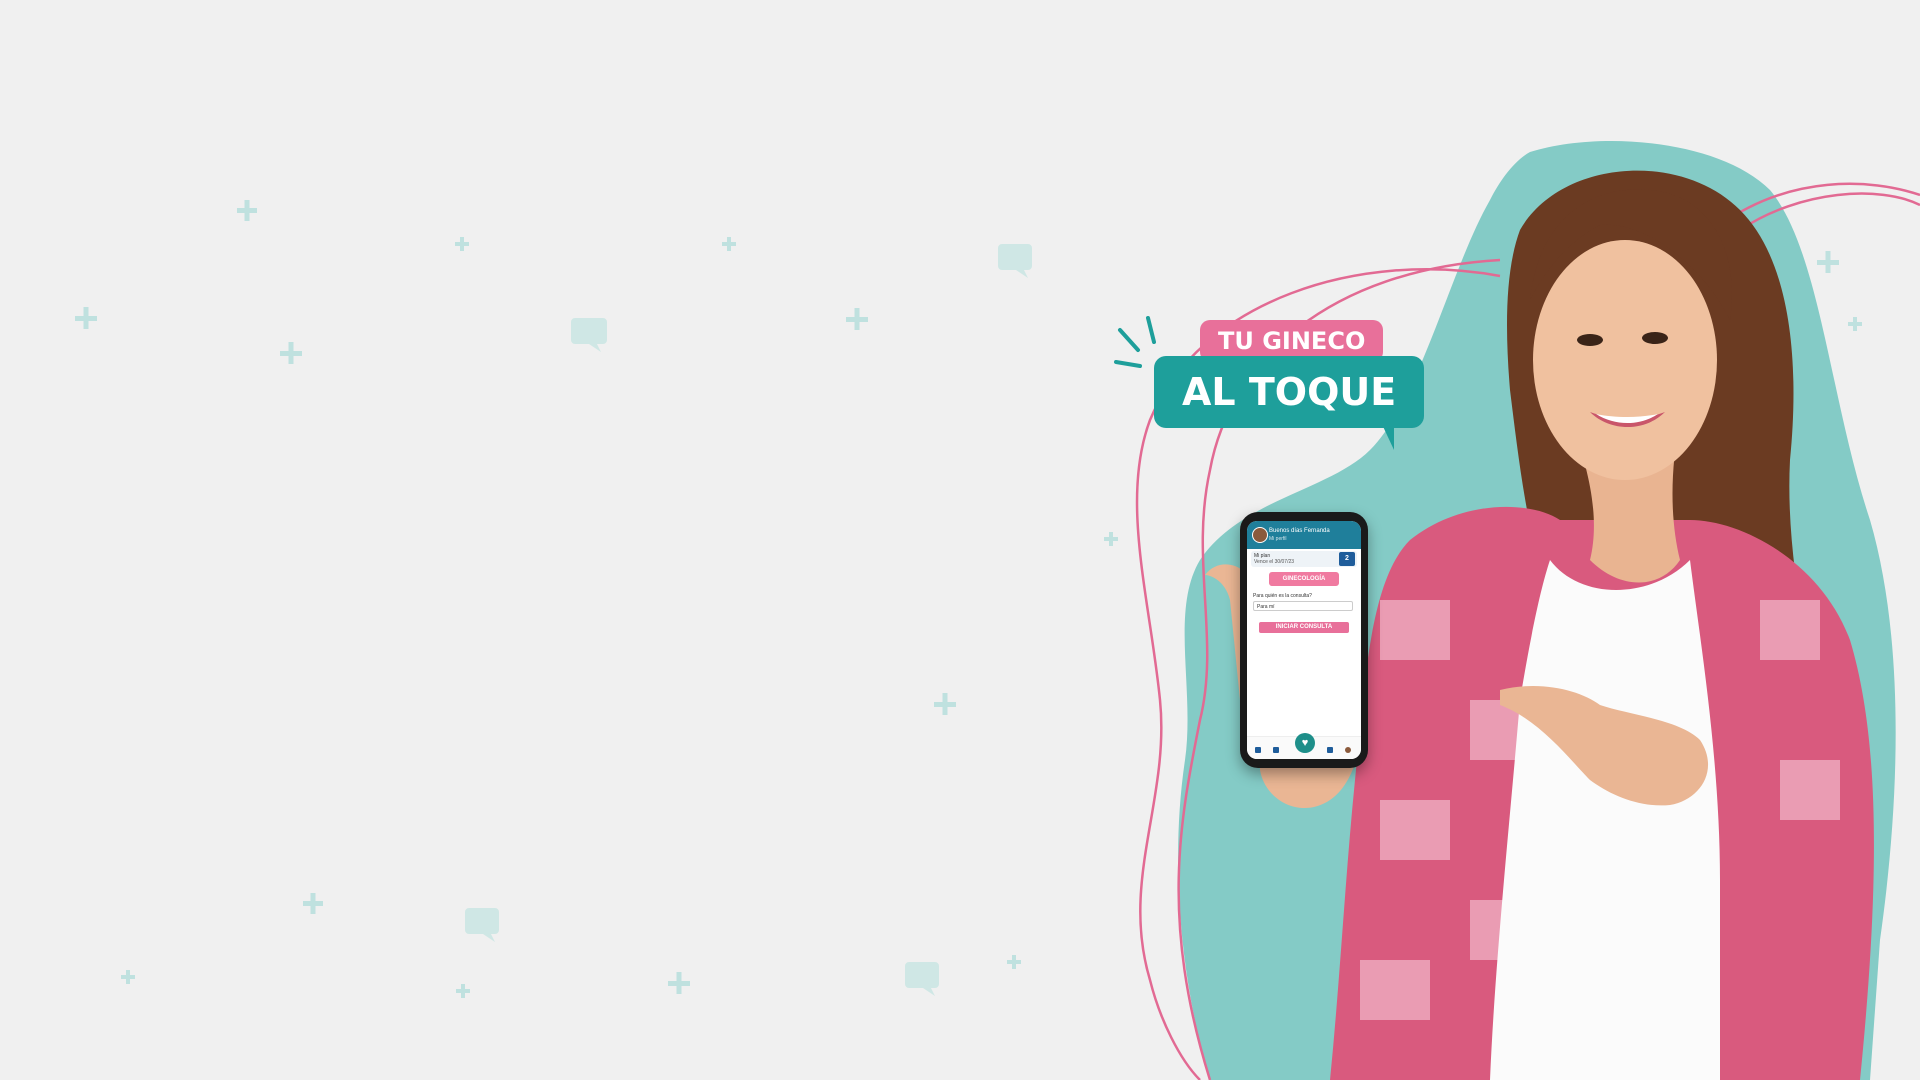  What do you see at coordinates (1299, 531) in the screenshot?
I see `greeting-text: Buenos días Fernanda` at bounding box center [1299, 531].